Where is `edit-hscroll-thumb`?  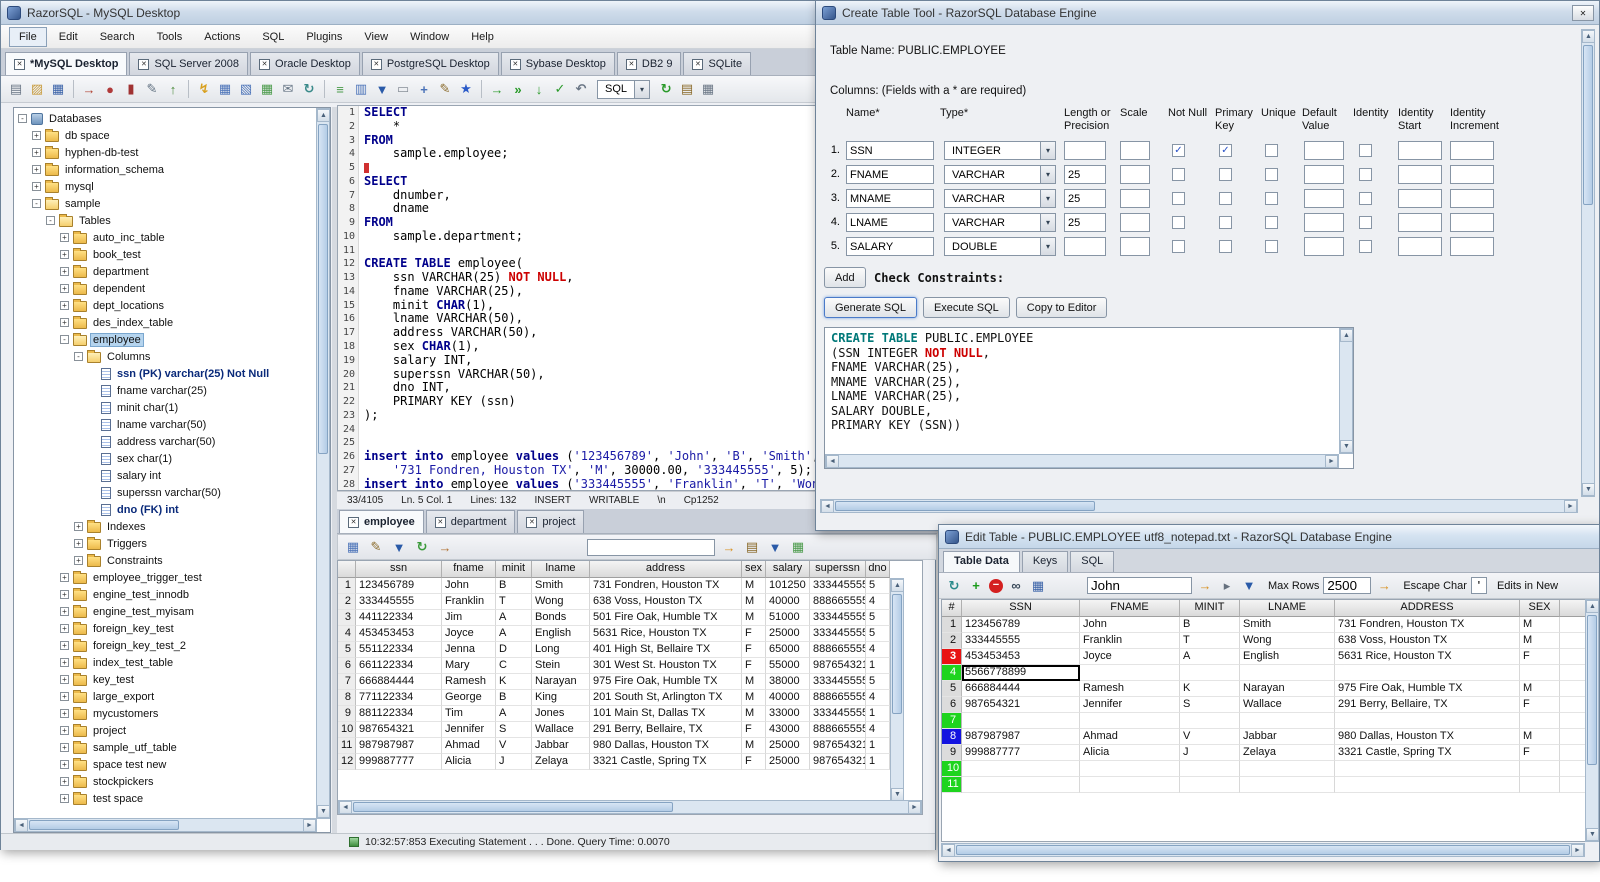 edit-hscroll-thumb is located at coordinates (1263, 850).